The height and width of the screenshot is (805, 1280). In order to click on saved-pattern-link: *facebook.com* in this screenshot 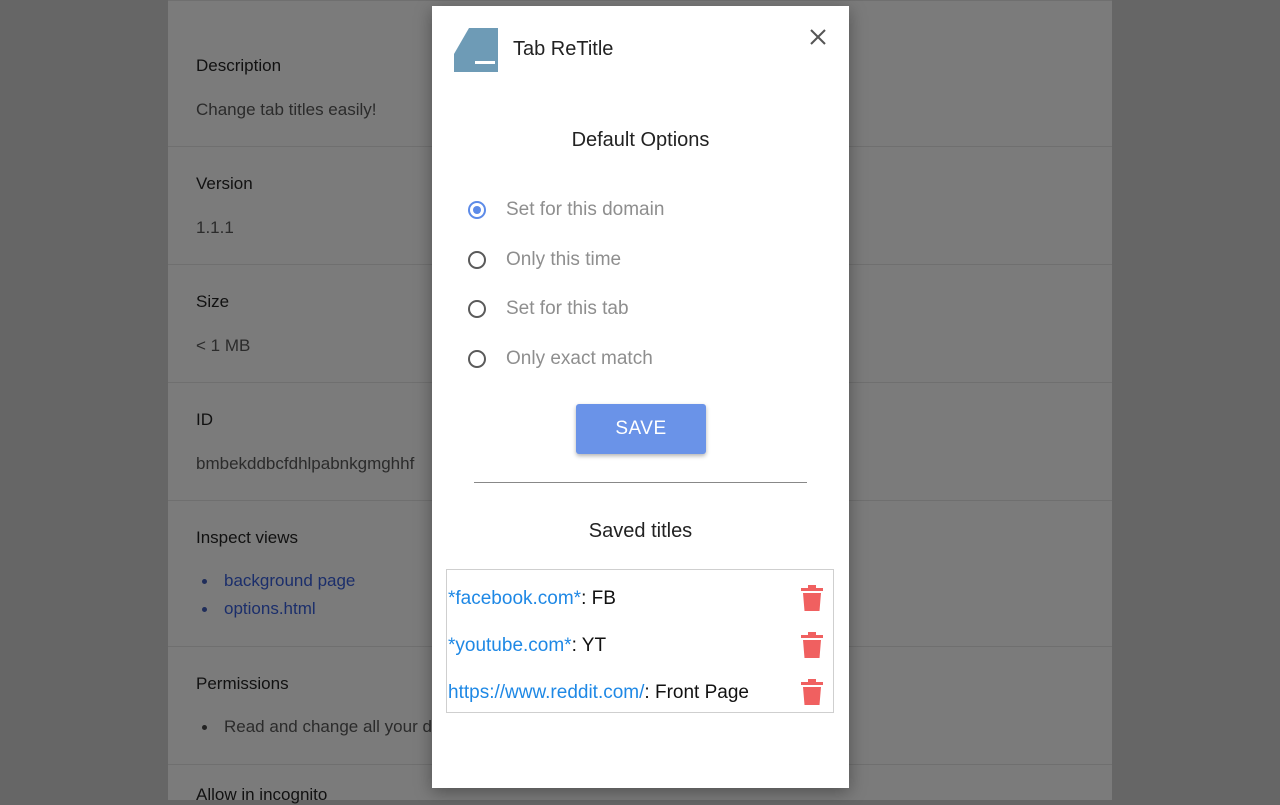, I will do `click(514, 598)`.